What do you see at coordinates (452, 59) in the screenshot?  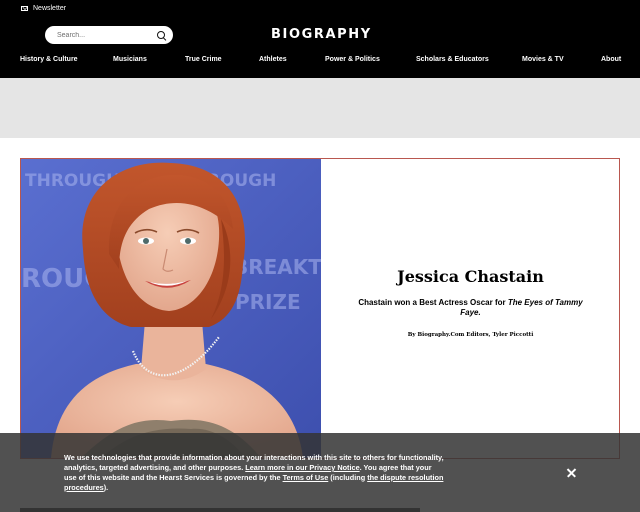 I see `nav-item-scholars-educators: Scholars & Educators` at bounding box center [452, 59].